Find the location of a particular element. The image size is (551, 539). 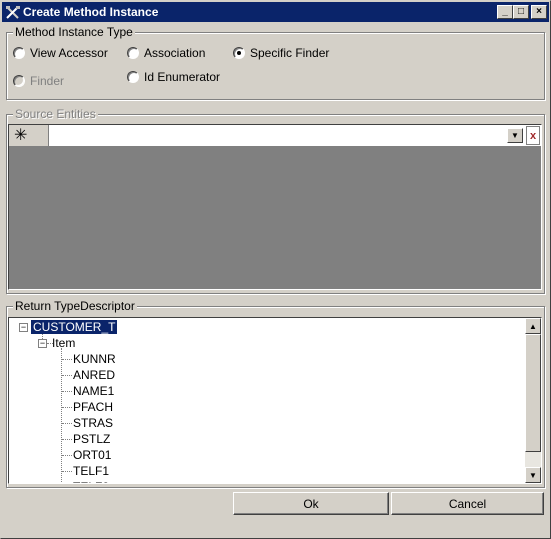

tree-node-label: ANRED is located at coordinates (94, 375).